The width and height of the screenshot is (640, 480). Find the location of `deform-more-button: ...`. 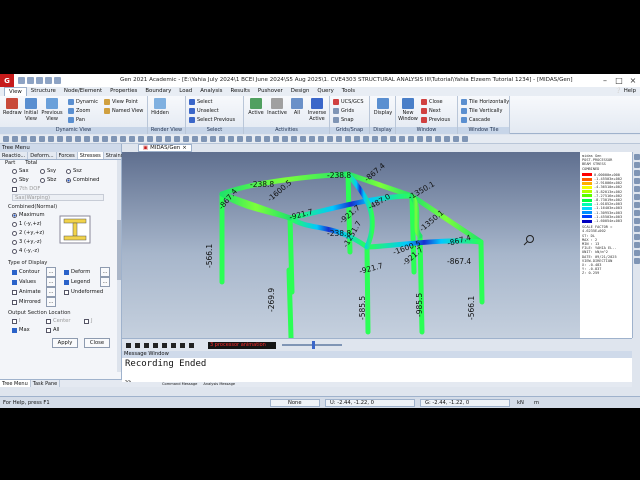

deform-more-button: ... is located at coordinates (105, 272).